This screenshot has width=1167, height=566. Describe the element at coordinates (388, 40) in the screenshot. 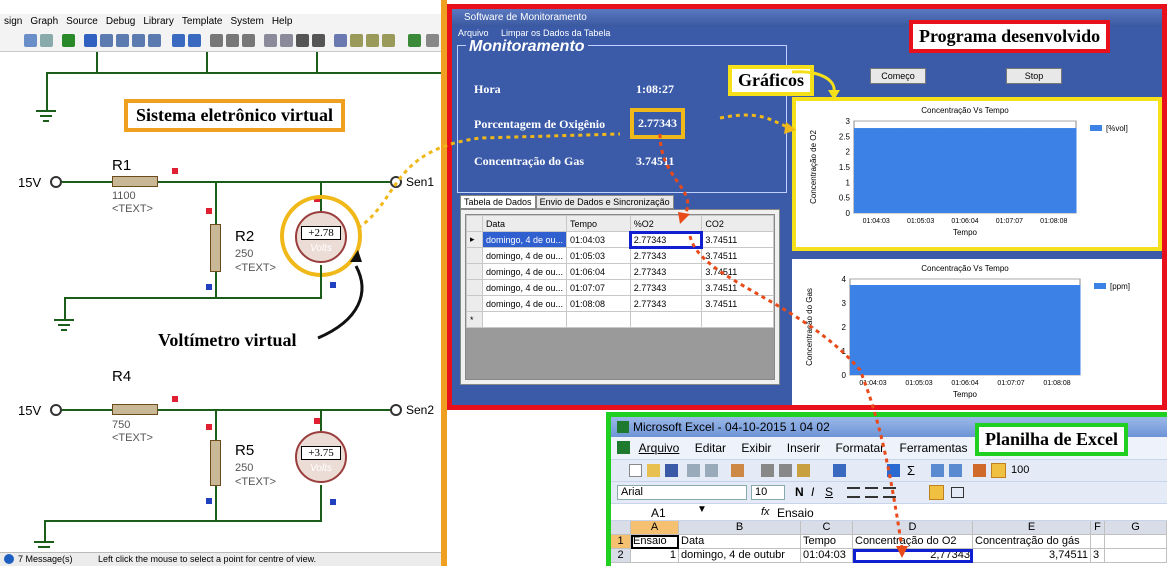

I see `decompose-icon` at that location.